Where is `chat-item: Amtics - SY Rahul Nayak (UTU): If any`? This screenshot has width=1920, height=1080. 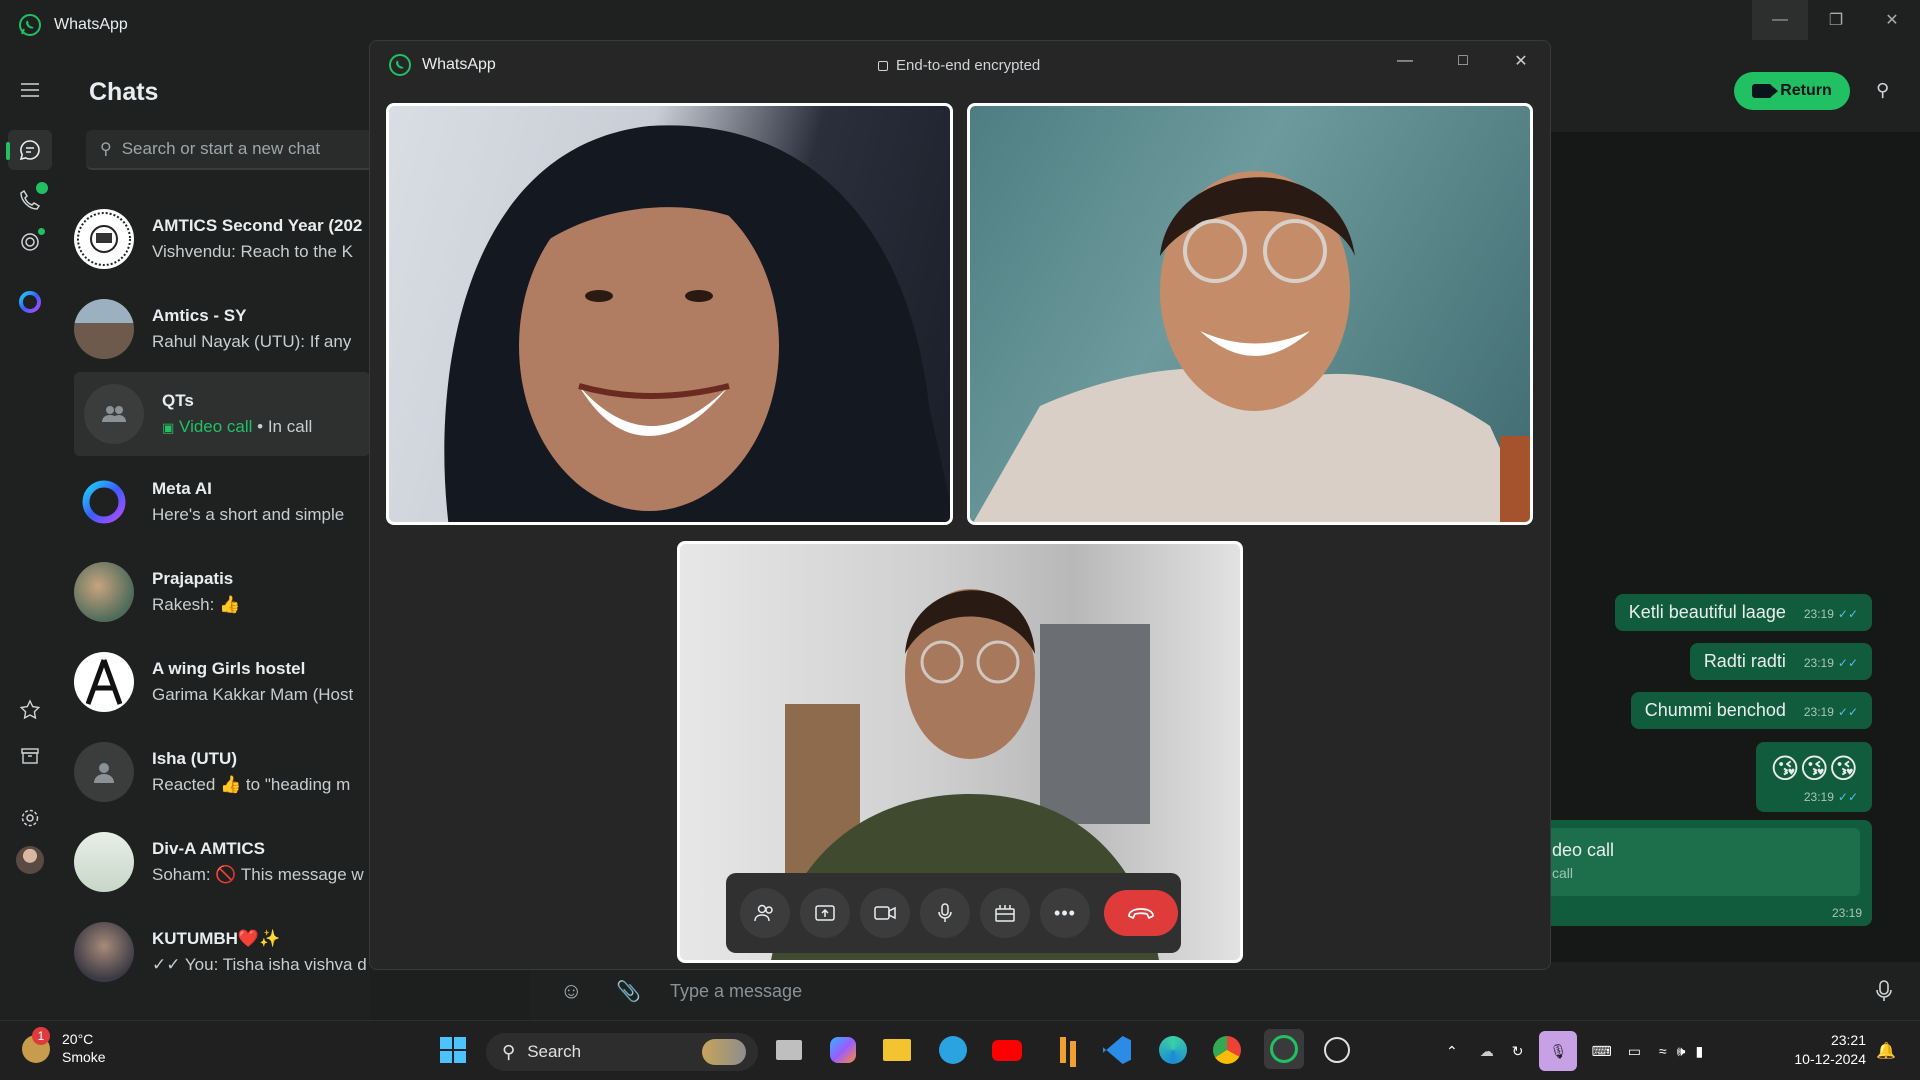
chat-item: Amtics - SY Rahul Nayak (UTU): If any is located at coordinates (222, 329).